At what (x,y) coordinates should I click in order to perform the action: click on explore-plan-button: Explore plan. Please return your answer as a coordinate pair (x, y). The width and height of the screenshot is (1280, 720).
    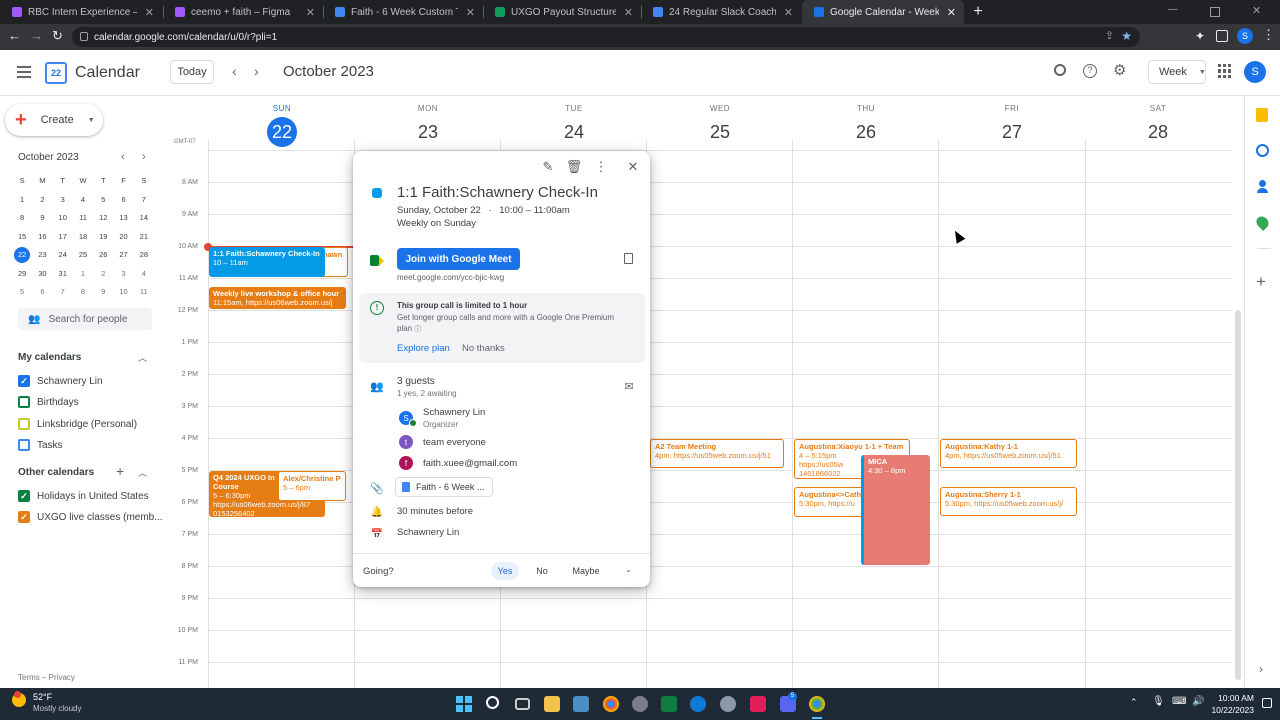
    Looking at the image, I should click on (423, 348).